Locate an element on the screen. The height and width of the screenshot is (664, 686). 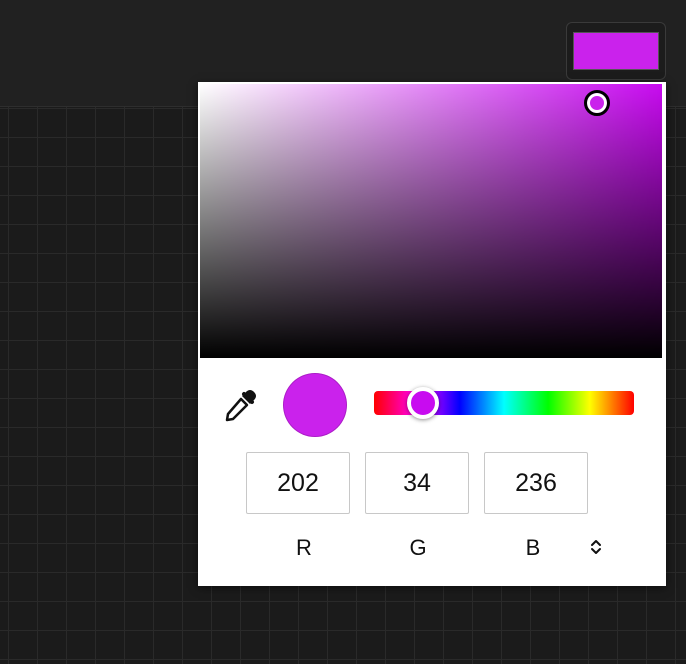
color-preview is located at coordinates (315, 405).